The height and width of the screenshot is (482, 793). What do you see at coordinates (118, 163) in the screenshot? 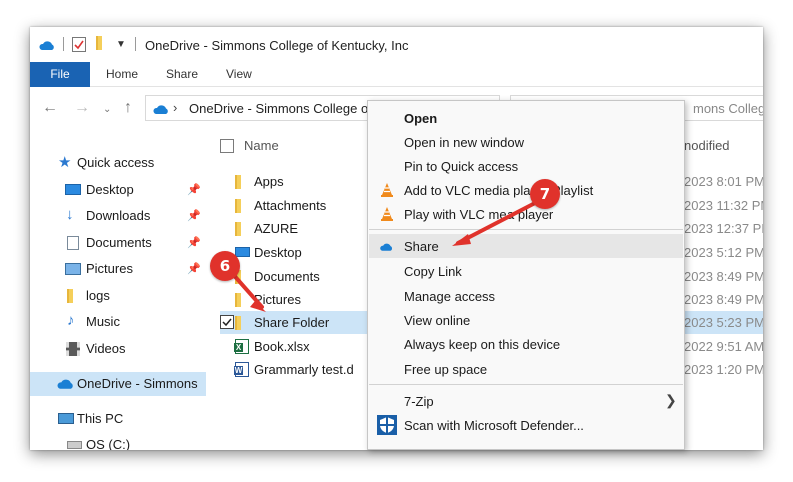
I see `nav-quick-access: ★ Quick access` at bounding box center [118, 163].